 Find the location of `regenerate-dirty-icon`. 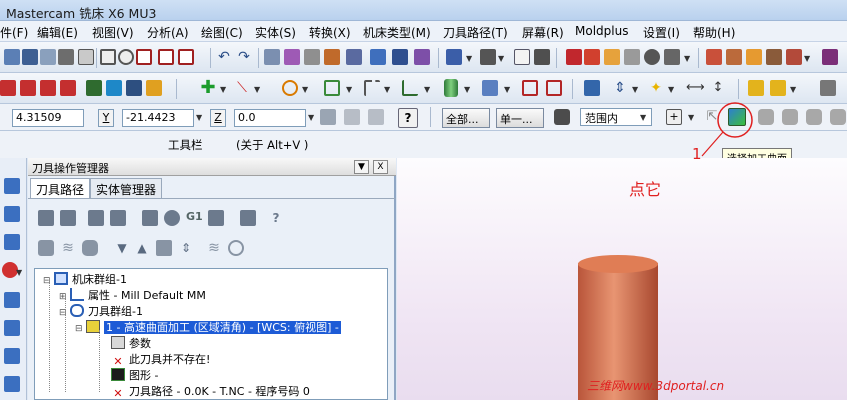

regenerate-dirty-icon is located at coordinates (118, 218).